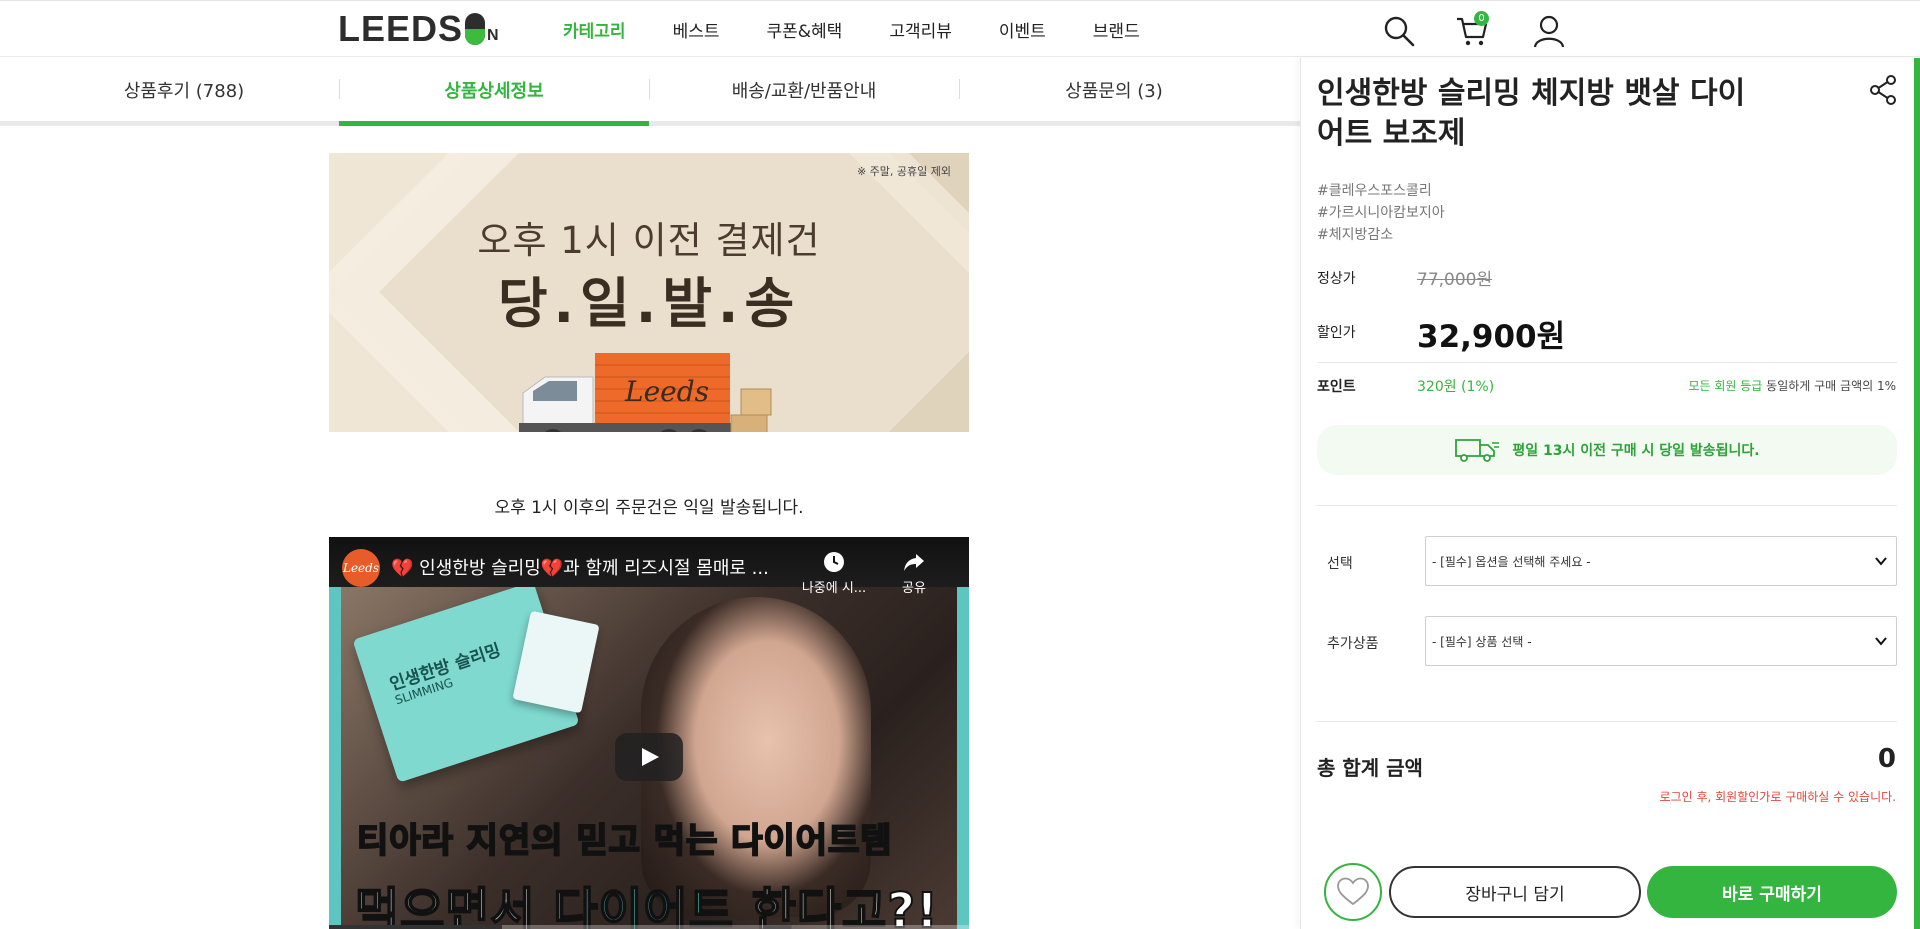  I want to click on share-arrow-icon, so click(914, 562).